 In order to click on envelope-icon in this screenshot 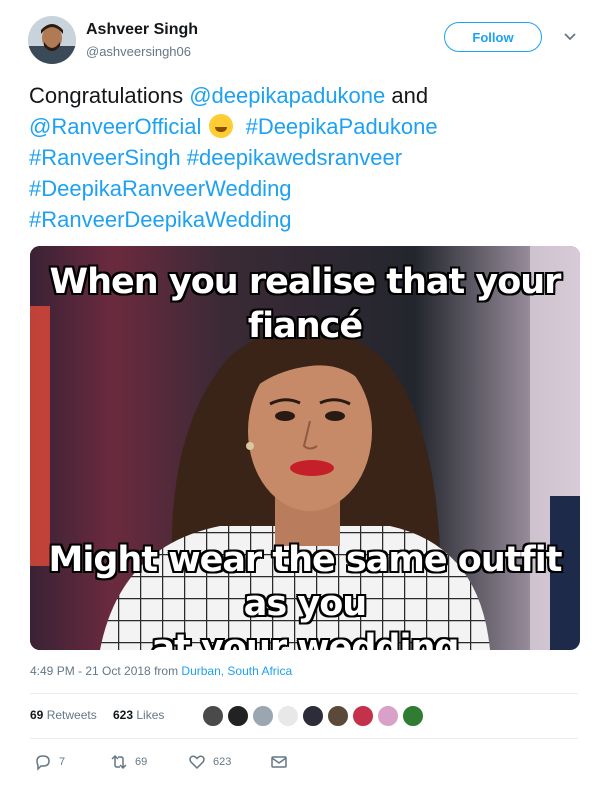, I will do `click(279, 762)`.